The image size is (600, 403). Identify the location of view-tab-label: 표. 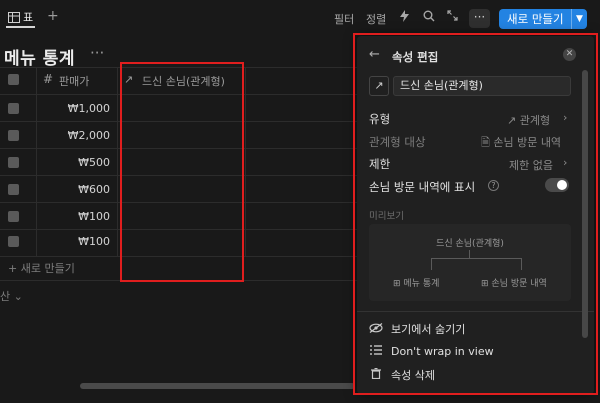
(28, 17).